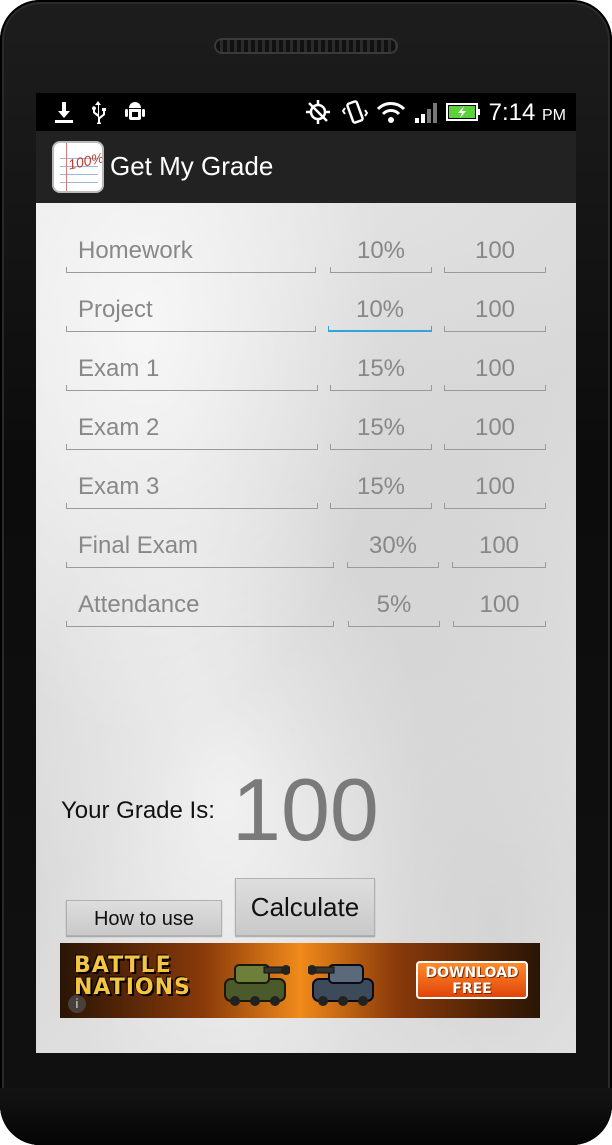 The height and width of the screenshot is (1145, 612). What do you see at coordinates (135, 112) in the screenshot?
I see `android-debug-icon` at bounding box center [135, 112].